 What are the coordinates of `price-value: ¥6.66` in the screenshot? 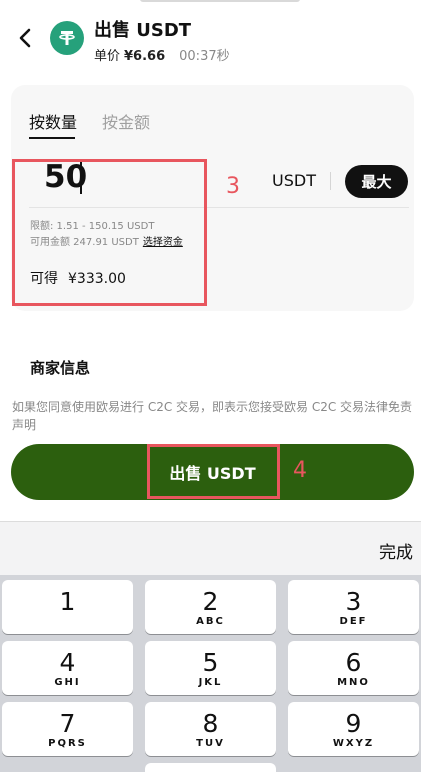 It's located at (145, 56).